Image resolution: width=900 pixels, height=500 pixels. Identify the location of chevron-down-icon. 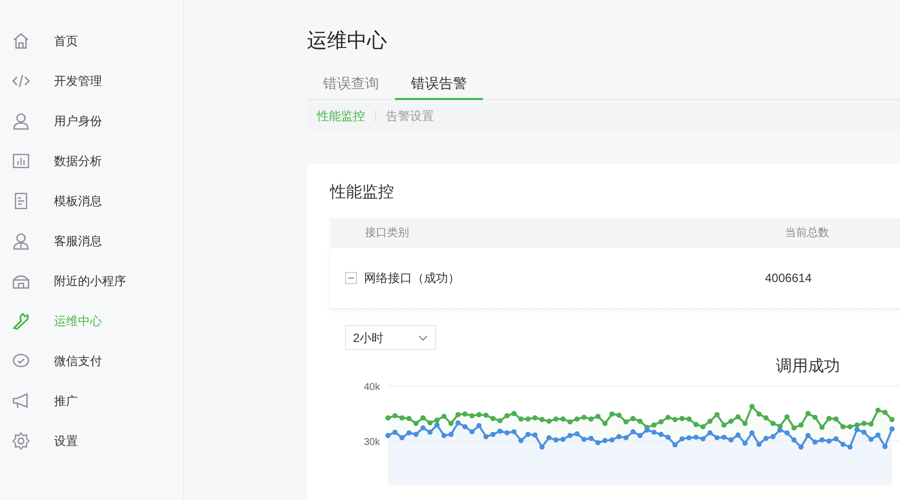
(423, 337).